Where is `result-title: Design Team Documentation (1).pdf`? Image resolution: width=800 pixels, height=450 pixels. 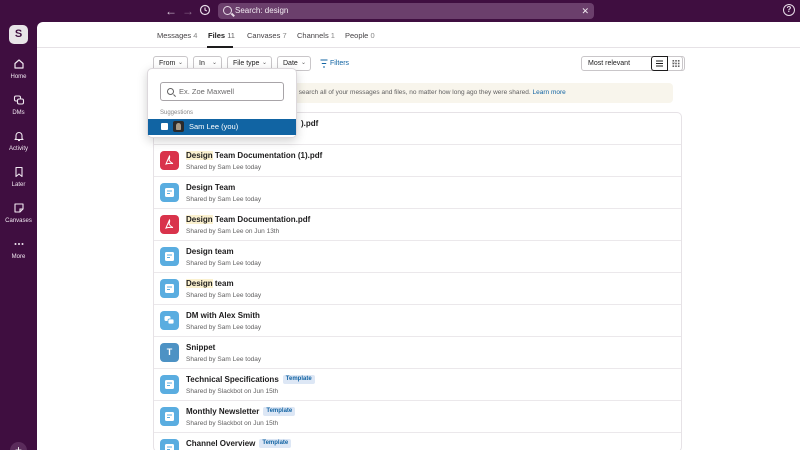 result-title: Design Team Documentation (1).pdf is located at coordinates (254, 156).